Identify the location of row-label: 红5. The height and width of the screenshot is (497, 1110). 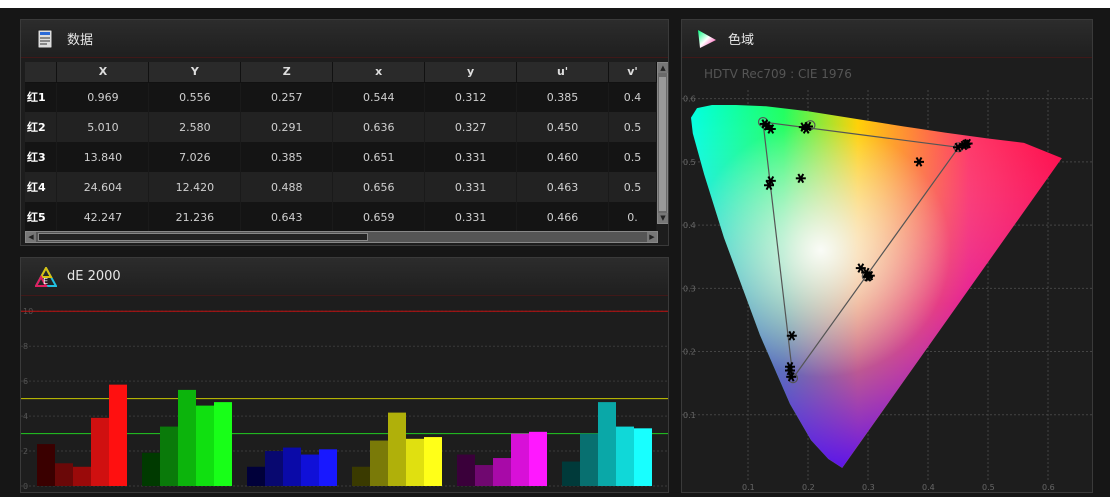
(41, 217).